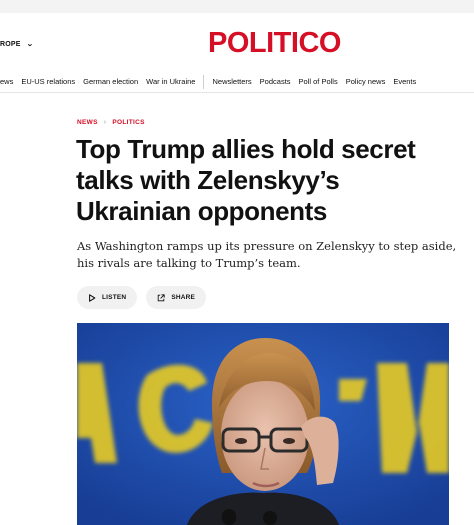 The height and width of the screenshot is (525, 474). What do you see at coordinates (92, 297) in the screenshot?
I see `play-icon` at bounding box center [92, 297].